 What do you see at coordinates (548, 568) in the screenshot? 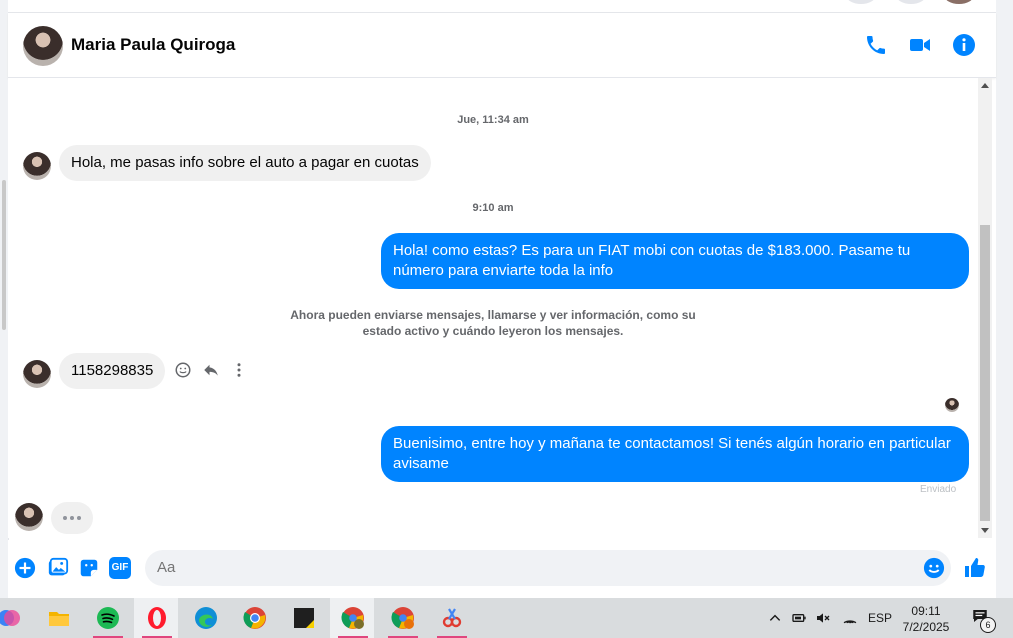
I see `message-input` at bounding box center [548, 568].